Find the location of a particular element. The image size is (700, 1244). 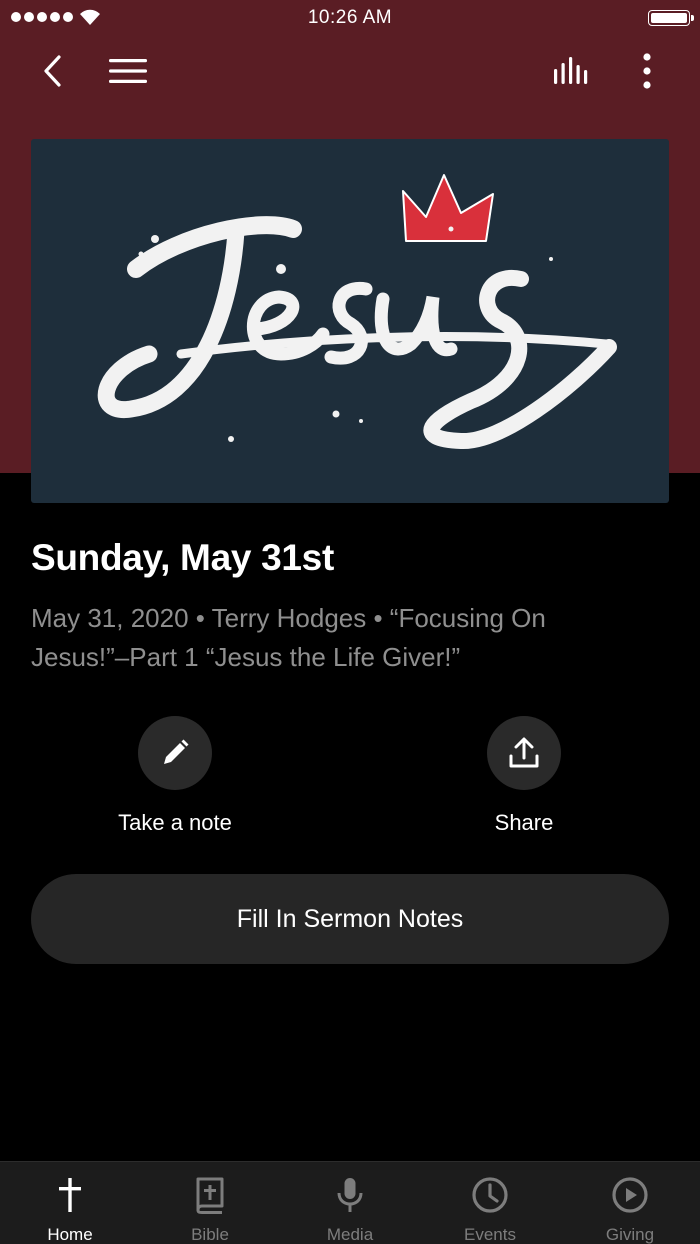

cross-icon is located at coordinates (70, 1195).